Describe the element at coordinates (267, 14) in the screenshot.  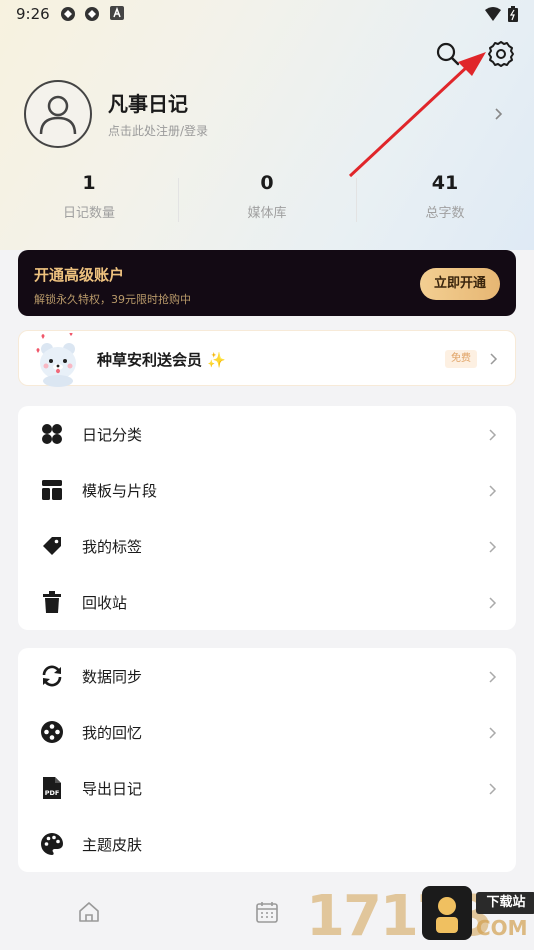
I see `status-bar: 9:26` at that location.